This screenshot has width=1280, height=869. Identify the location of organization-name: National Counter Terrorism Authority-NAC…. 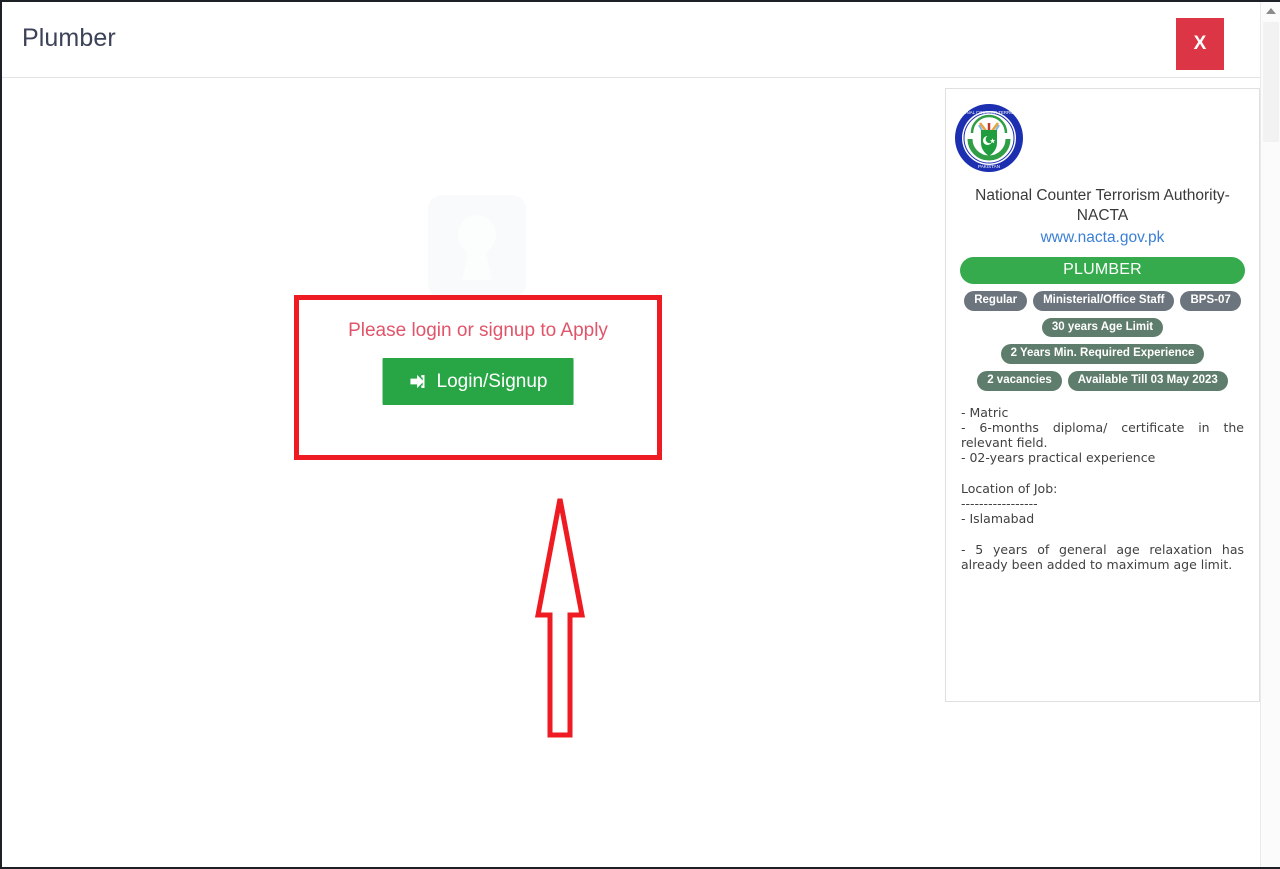
(1102, 205).